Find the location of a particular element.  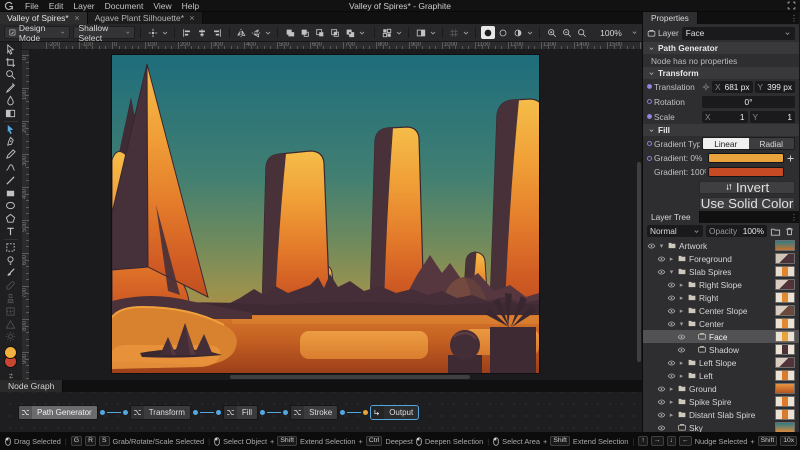

section-fill: Fill is located at coordinates (721, 130).